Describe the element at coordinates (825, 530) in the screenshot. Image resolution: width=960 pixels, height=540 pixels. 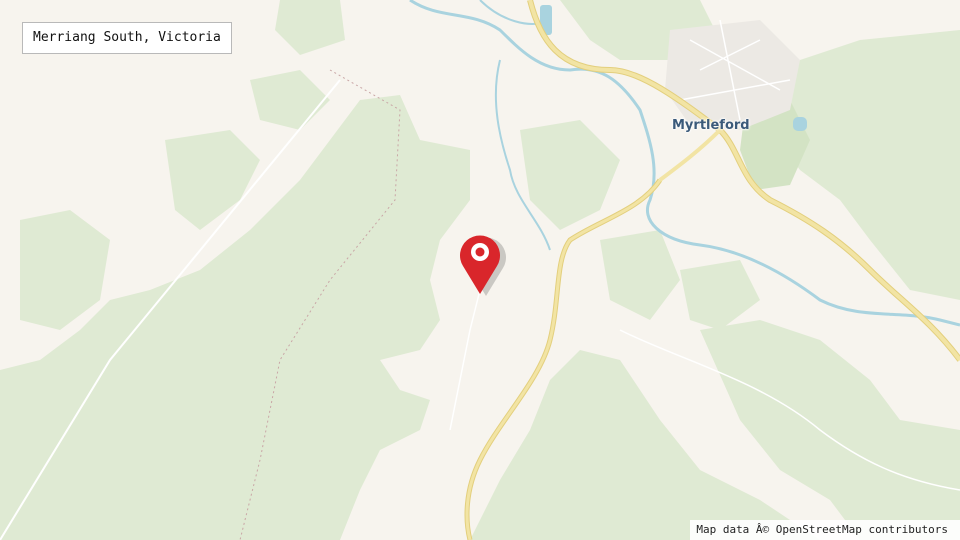
I see `map-attribution: Map data Â© OpenStreetMap contributors` at that location.